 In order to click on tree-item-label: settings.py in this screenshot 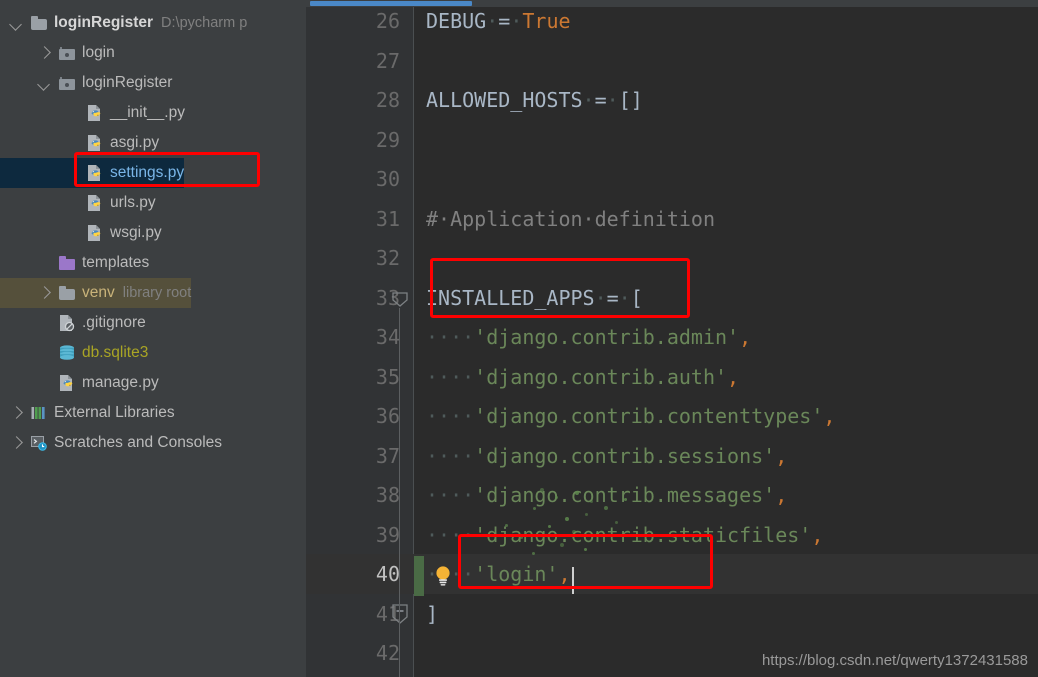, I will do `click(147, 172)`.